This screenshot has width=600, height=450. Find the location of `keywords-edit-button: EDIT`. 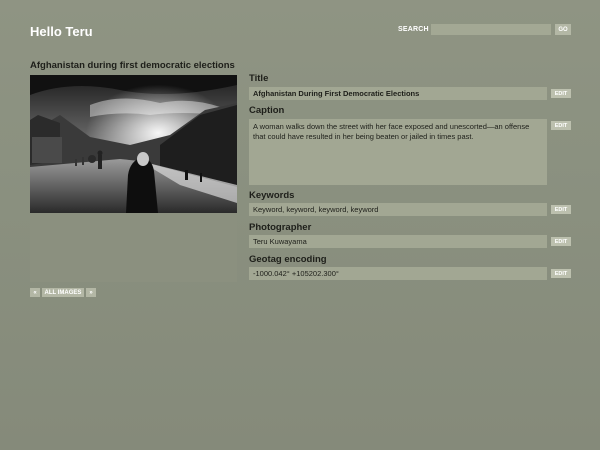

keywords-edit-button: EDIT is located at coordinates (561, 209).